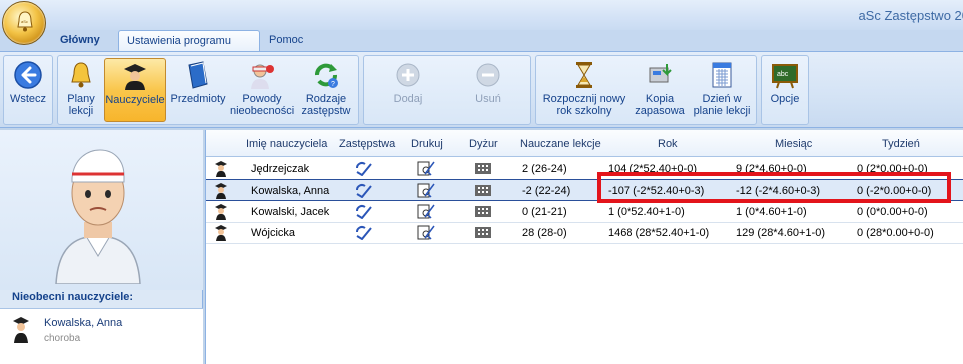 Image resolution: width=963 pixels, height=364 pixels. Describe the element at coordinates (660, 73) in the screenshot. I see `backup-icon` at that location.